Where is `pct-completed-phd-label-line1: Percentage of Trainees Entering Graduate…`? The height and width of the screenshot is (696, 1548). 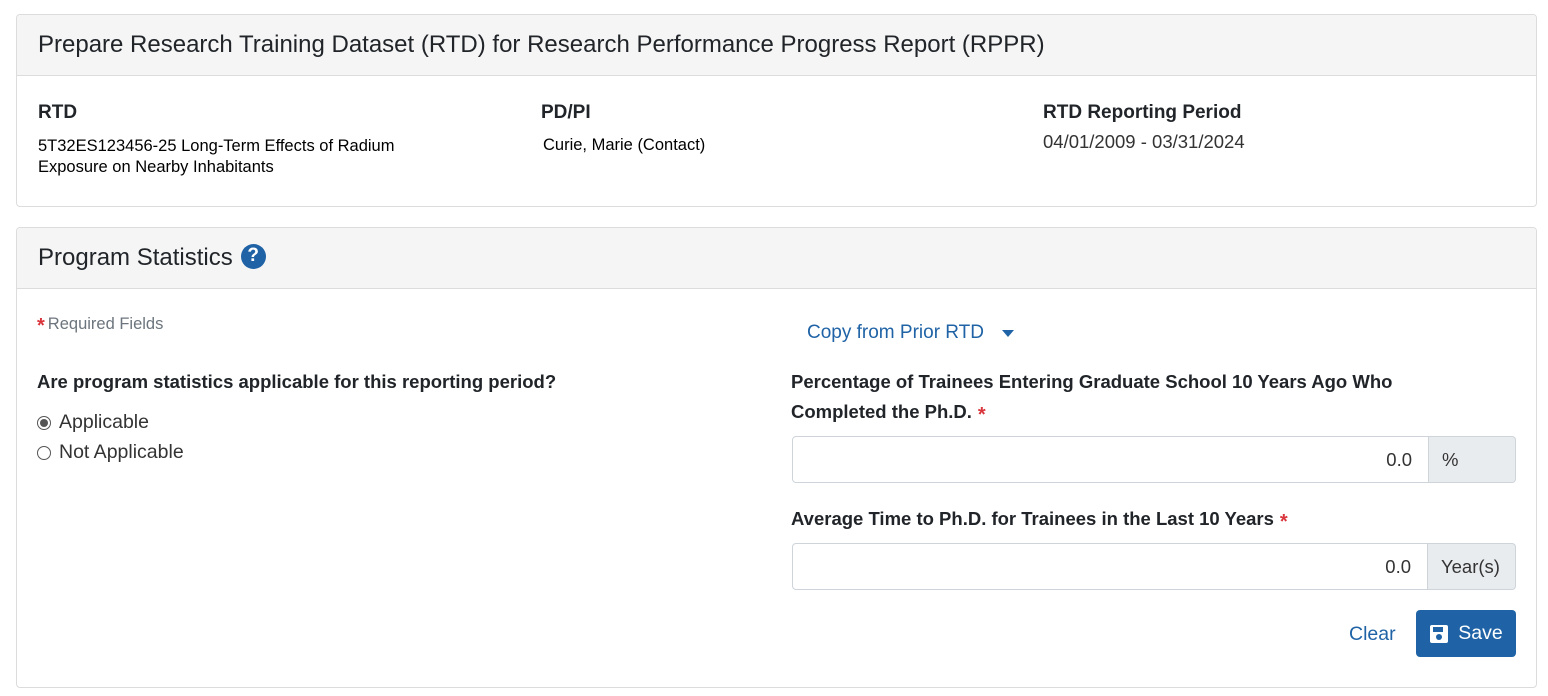 pct-completed-phd-label-line1: Percentage of Trainees Entering Graduate… is located at coordinates (1092, 381).